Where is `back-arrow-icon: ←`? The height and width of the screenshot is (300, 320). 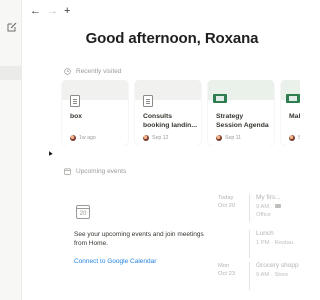 back-arrow-icon: ← is located at coordinates (35, 11).